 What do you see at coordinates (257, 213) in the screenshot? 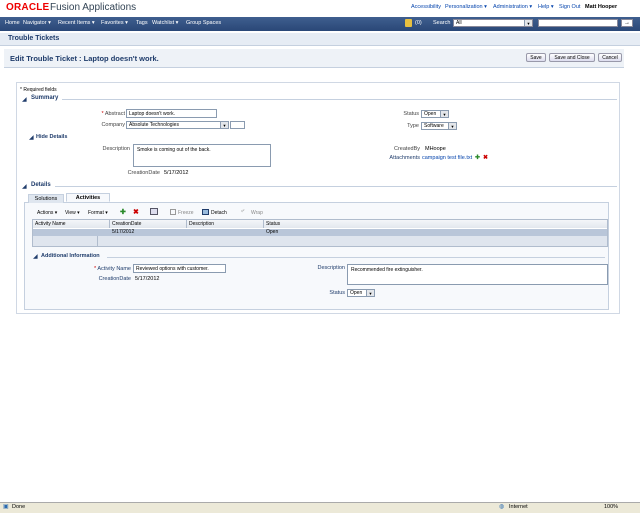
I see `wrap-button: Wrap` at bounding box center [257, 213].